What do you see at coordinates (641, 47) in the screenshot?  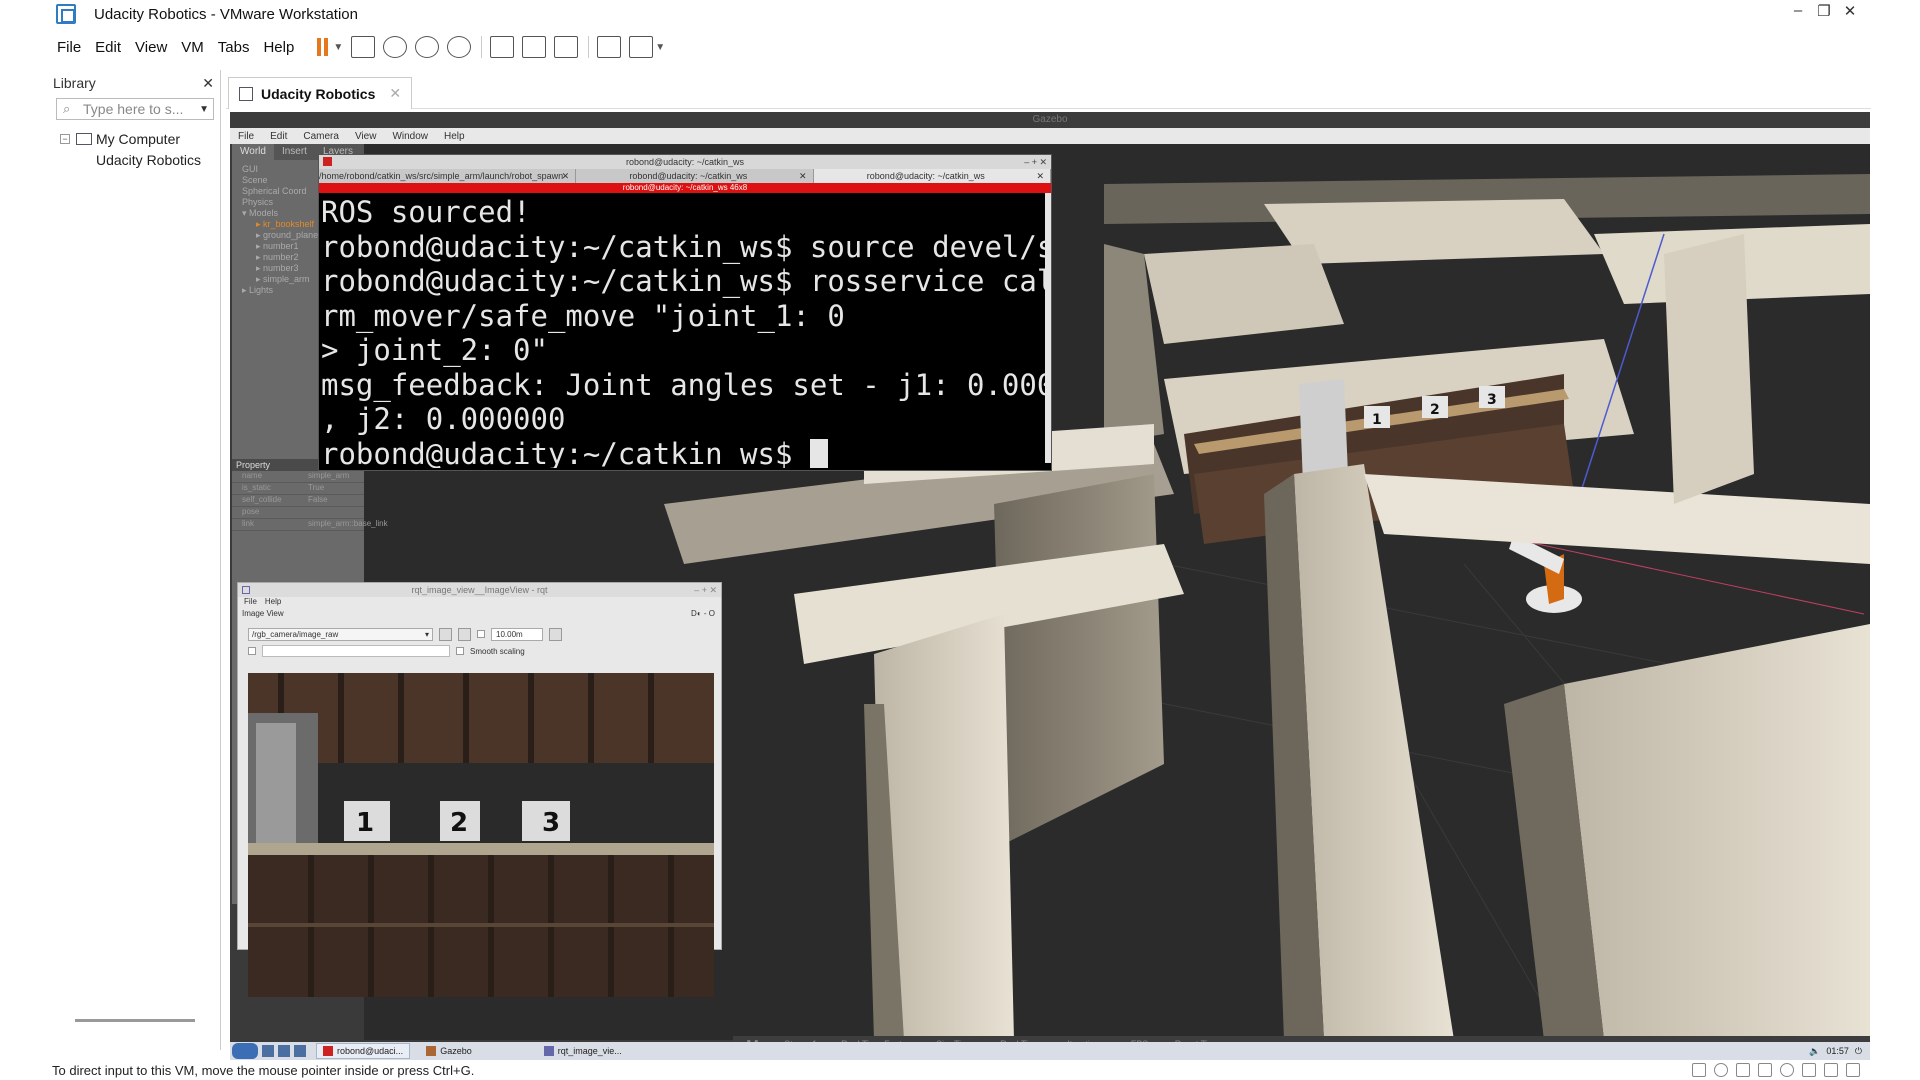 I see `stretch-guest-icon` at bounding box center [641, 47].